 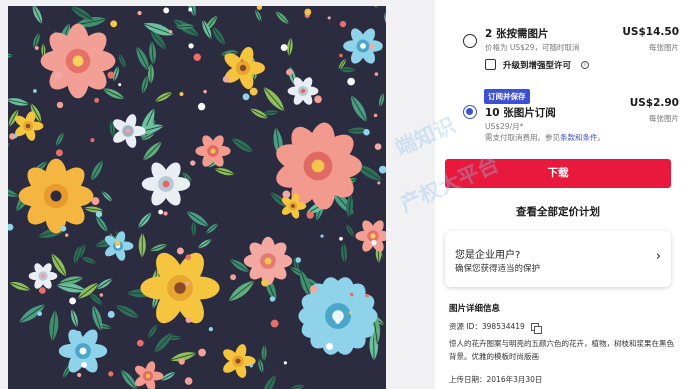 I want to click on asset-id-label: 资源 ID：, so click(x=465, y=326).